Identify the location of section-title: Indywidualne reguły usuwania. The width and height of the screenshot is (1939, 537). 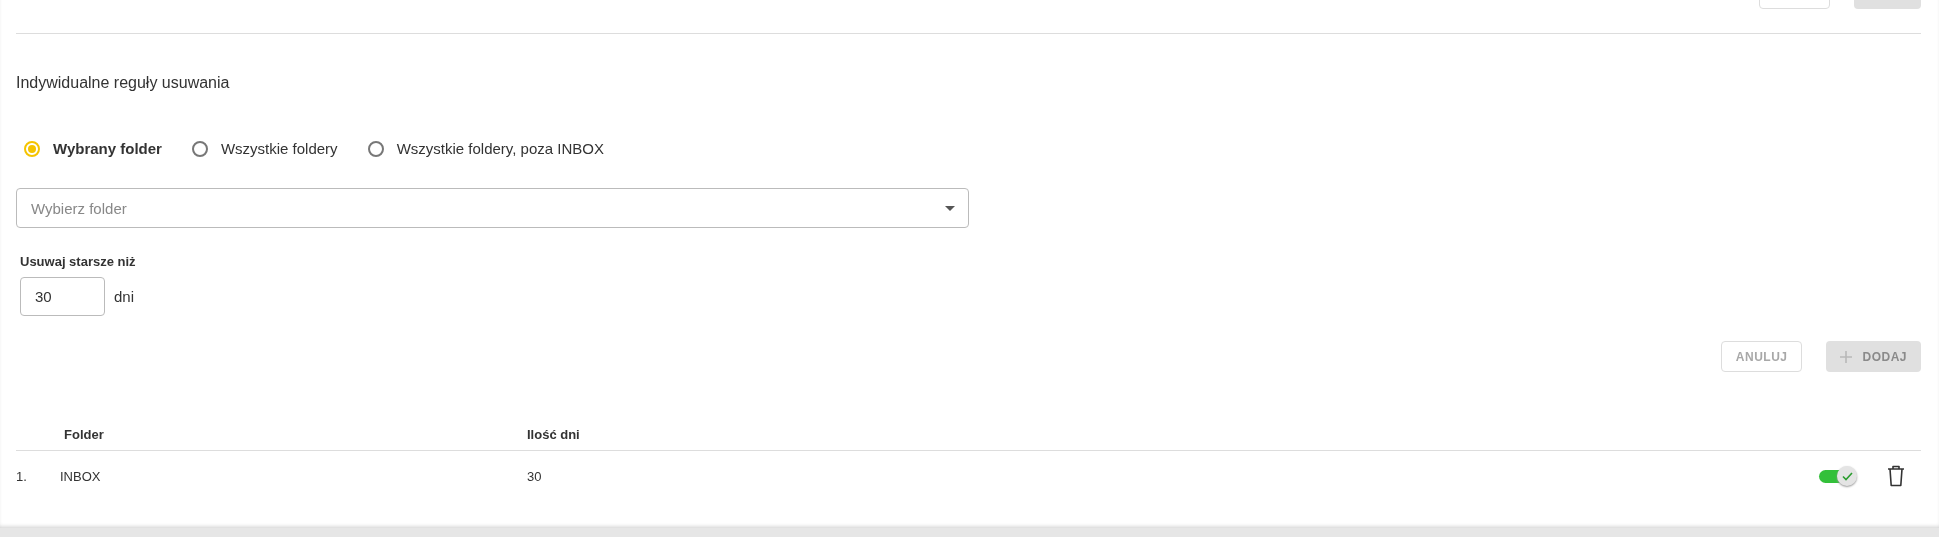
(123, 83).